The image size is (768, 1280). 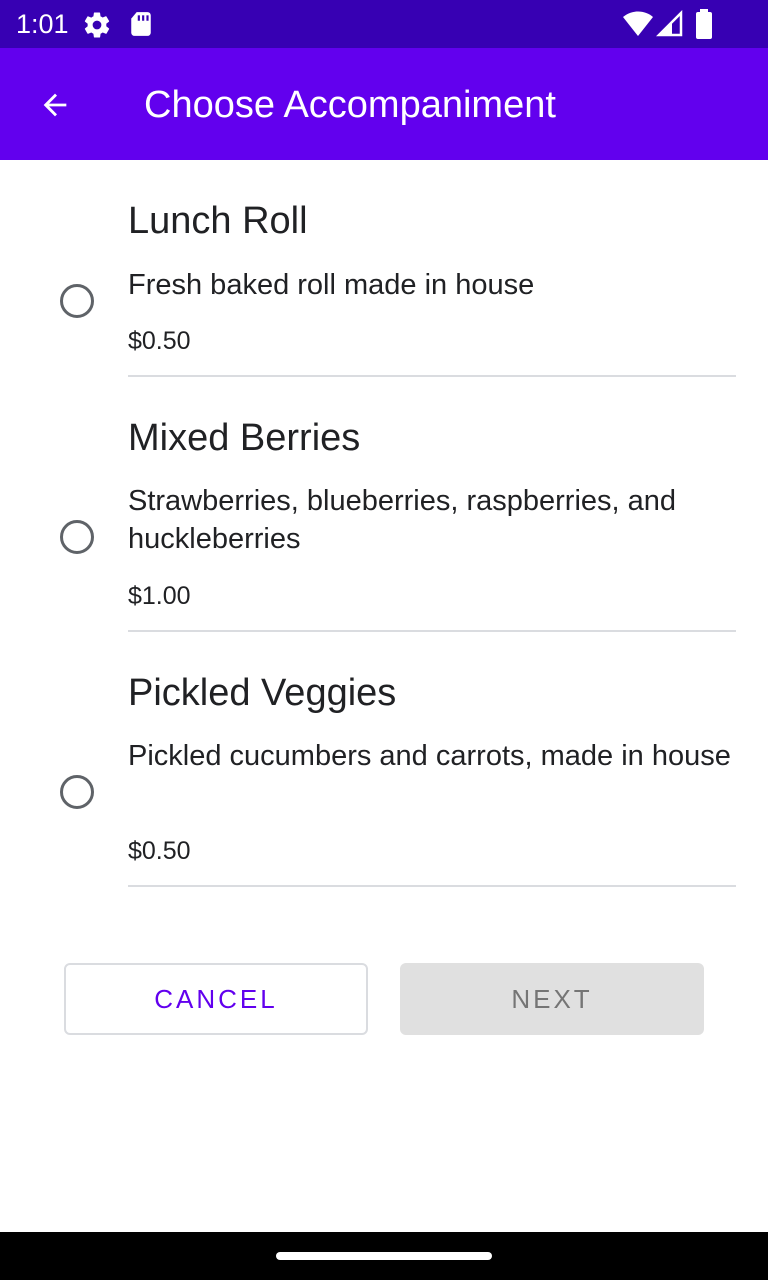 I want to click on gear-icon, so click(x=97, y=25).